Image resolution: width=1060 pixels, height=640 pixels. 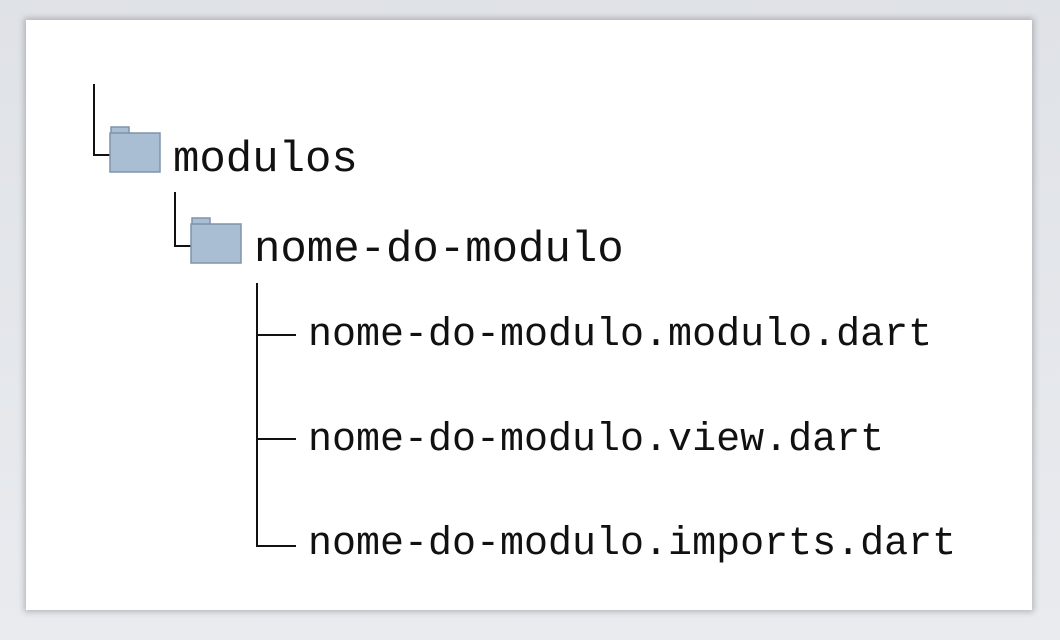 I want to click on file-label-modulo-dart: nome-do-modulo.modulo.dart, so click(x=620, y=335).